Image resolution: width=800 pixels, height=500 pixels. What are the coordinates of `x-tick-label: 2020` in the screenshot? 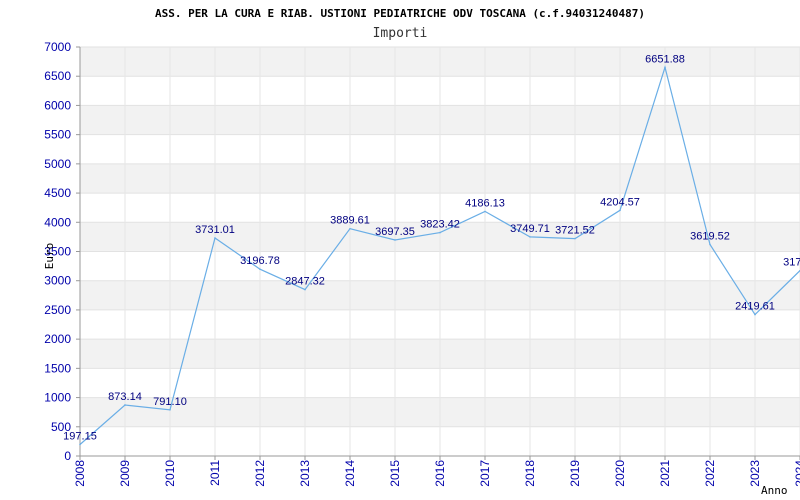 It's located at (620, 473).